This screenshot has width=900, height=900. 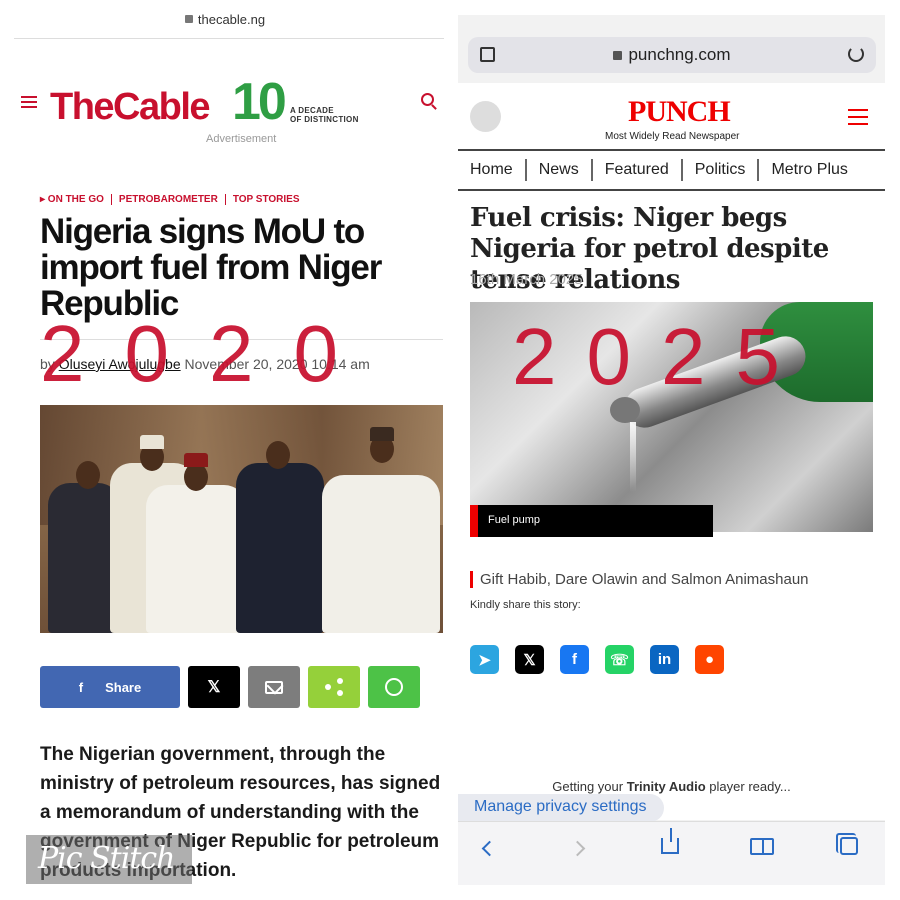 What do you see at coordinates (427, 99) in the screenshot?
I see `search-icon` at bounding box center [427, 99].